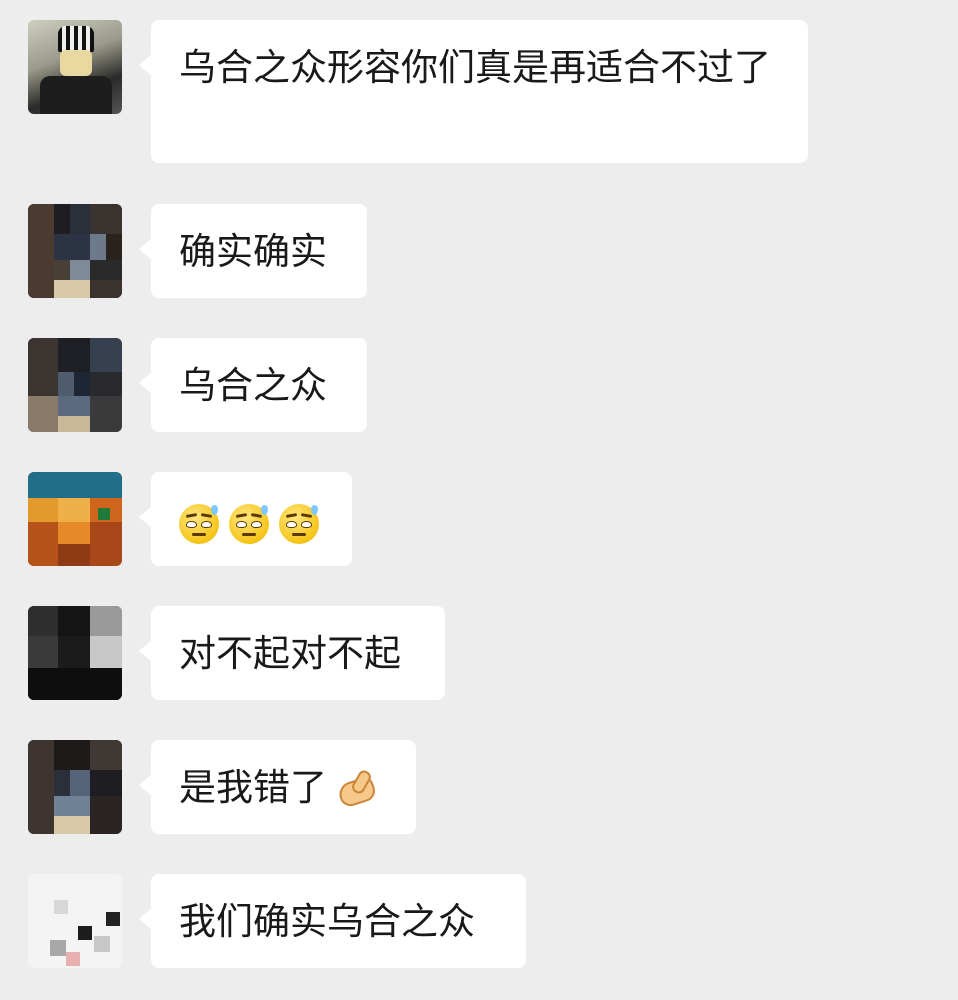  I want to click on message-text: 确实确实, so click(253, 251).